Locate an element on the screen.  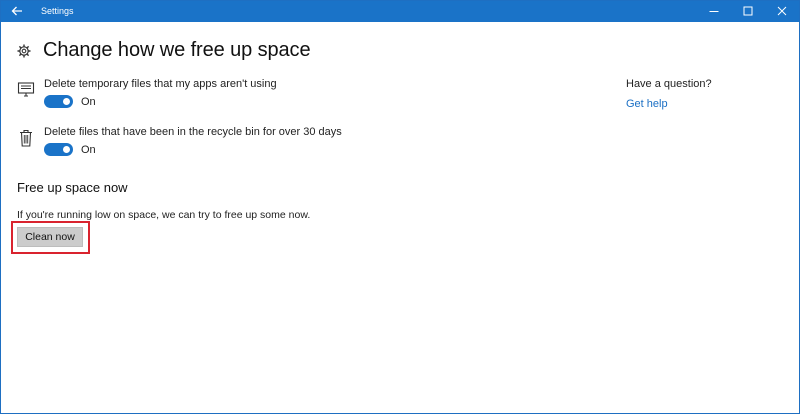
minimize-button is located at coordinates (714, 11).